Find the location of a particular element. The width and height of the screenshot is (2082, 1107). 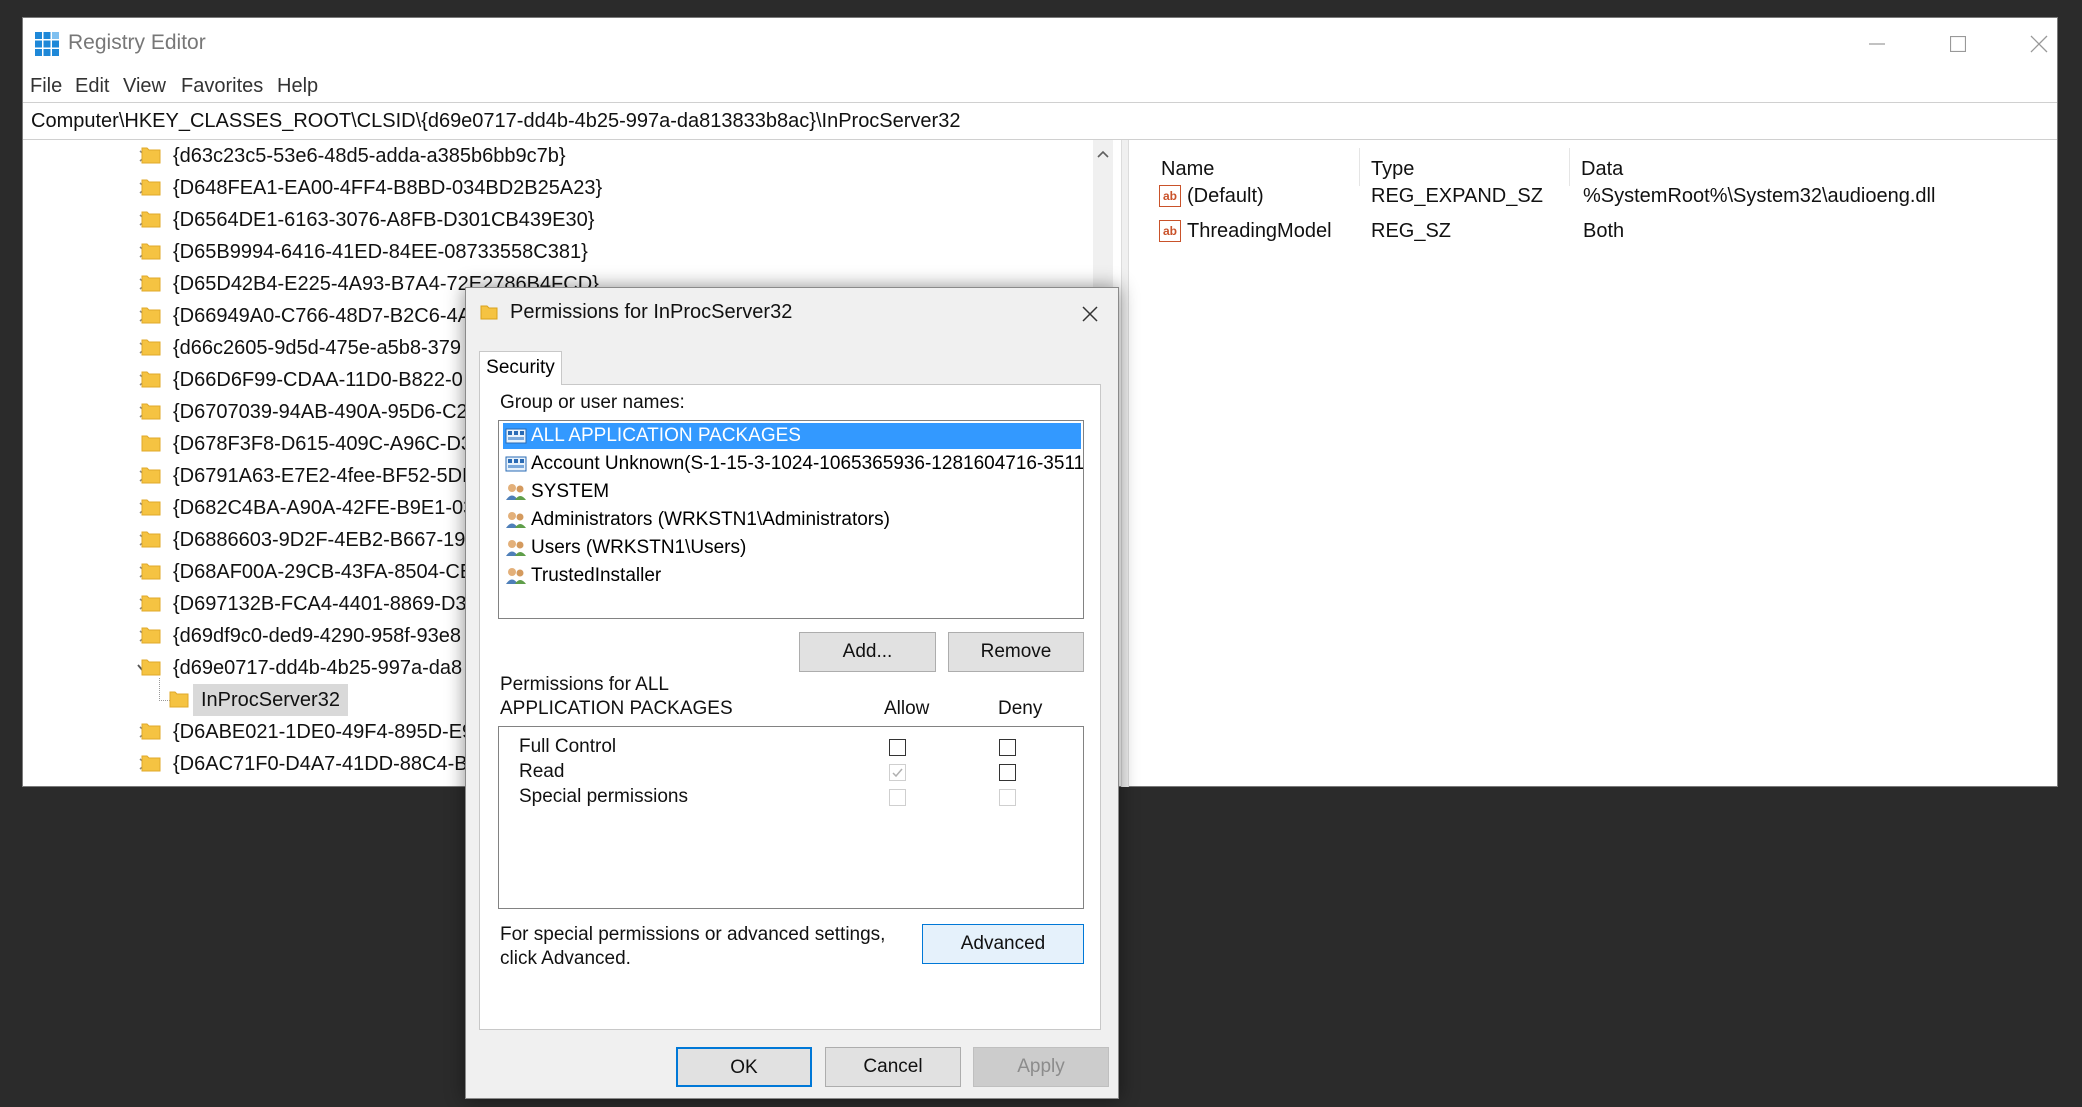

maximize-button is located at coordinates (1958, 44).